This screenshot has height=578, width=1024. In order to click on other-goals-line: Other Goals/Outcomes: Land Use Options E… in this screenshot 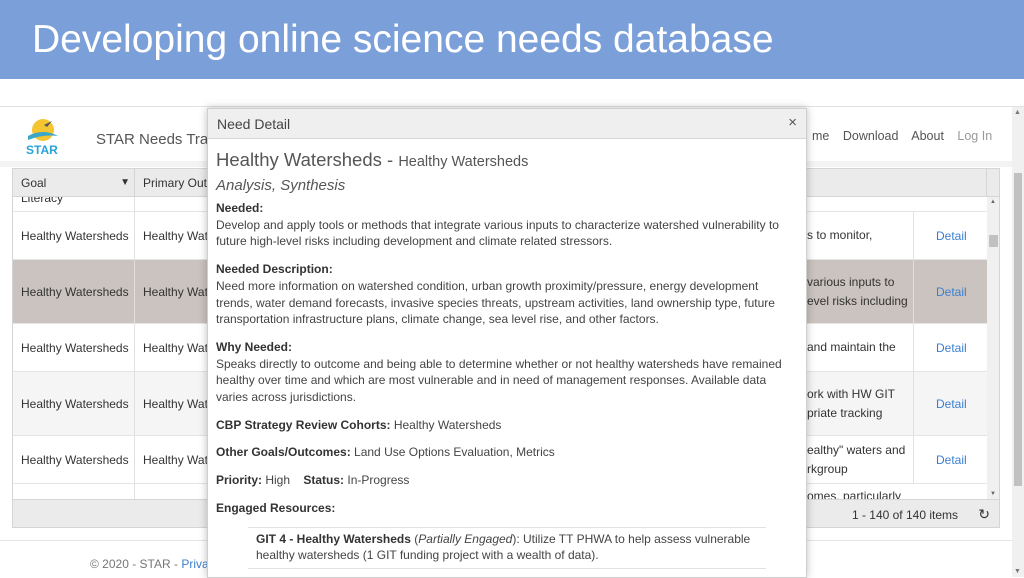, I will do `click(385, 452)`.